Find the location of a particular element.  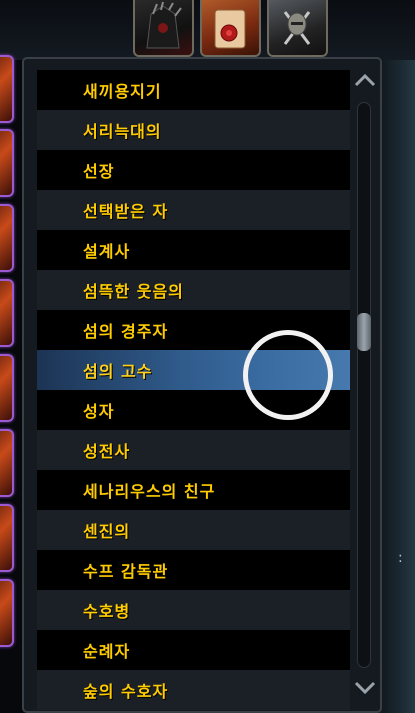

scrollbar-track is located at coordinates (364, 385).